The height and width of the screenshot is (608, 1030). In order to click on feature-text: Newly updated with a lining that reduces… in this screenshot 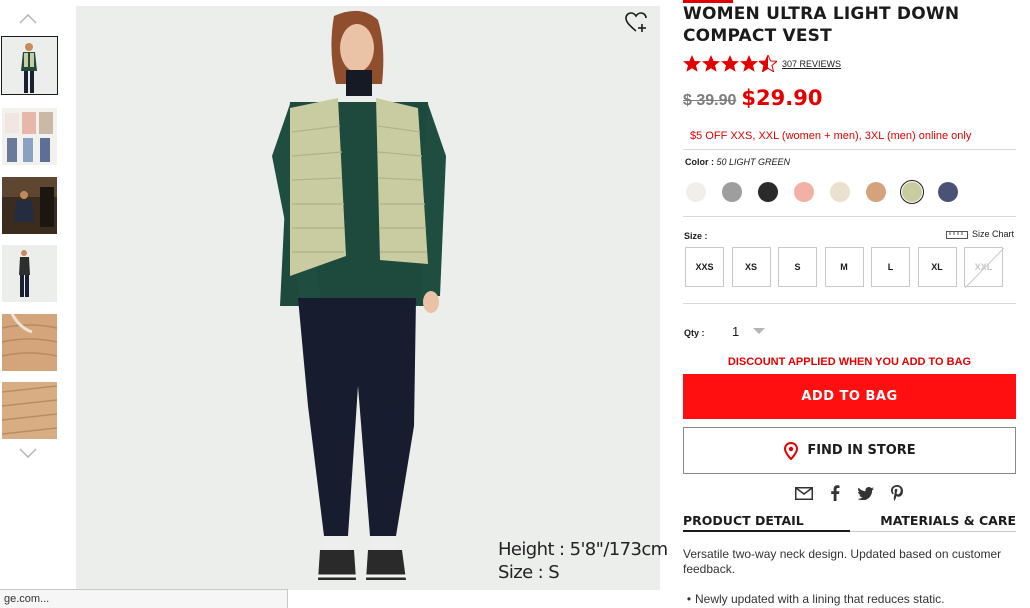, I will do `click(820, 599)`.